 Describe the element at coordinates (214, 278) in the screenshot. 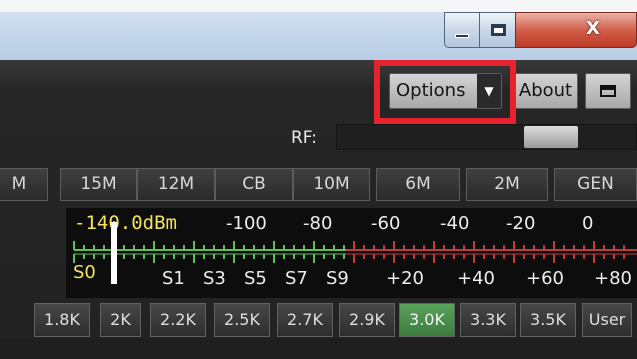

I see `meter-bottom-label: S3` at that location.